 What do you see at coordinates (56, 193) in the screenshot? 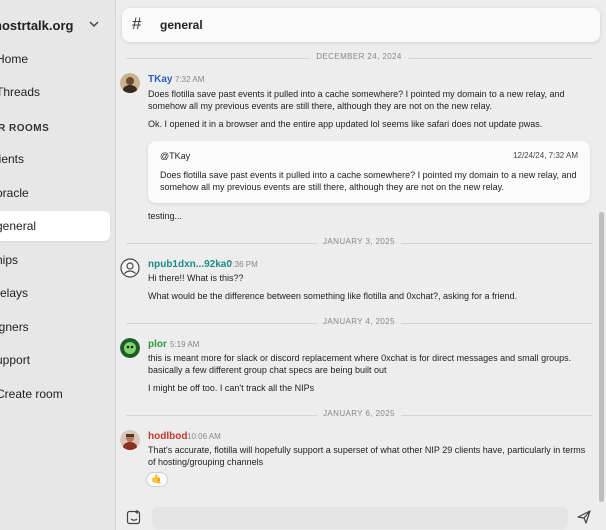
I see `sidebar-item-oracle: oracle` at bounding box center [56, 193].